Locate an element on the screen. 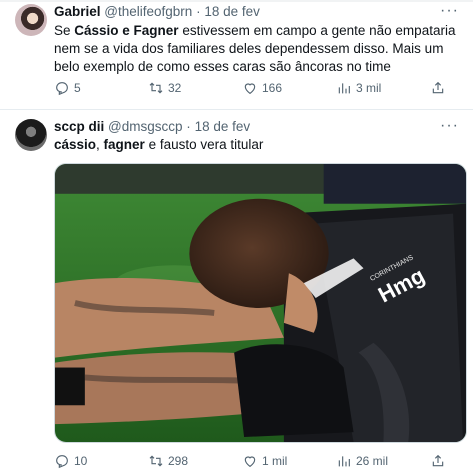 Image resolution: width=473 pixels, height=475 pixels. tweet-actions: 5 32 166 3 mil is located at coordinates (260, 90).